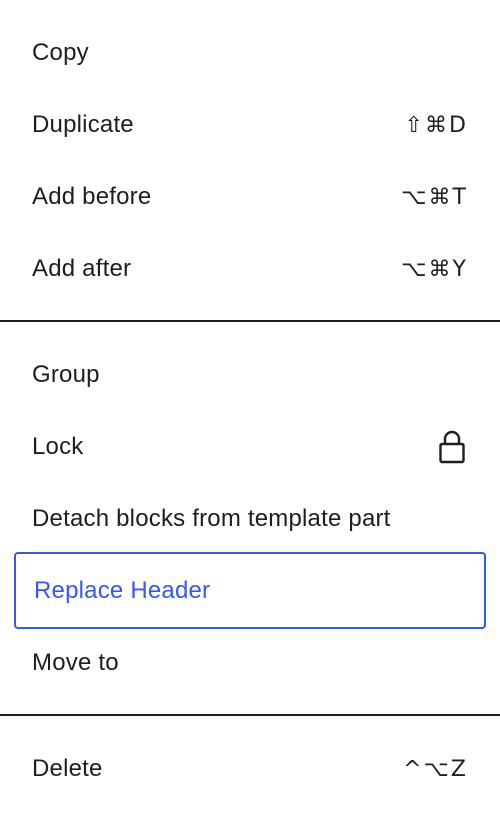 This screenshot has height=820, width=500. What do you see at coordinates (250, 269) in the screenshot?
I see `menu-item-add-after: Add after ⌥⌘Y` at bounding box center [250, 269].